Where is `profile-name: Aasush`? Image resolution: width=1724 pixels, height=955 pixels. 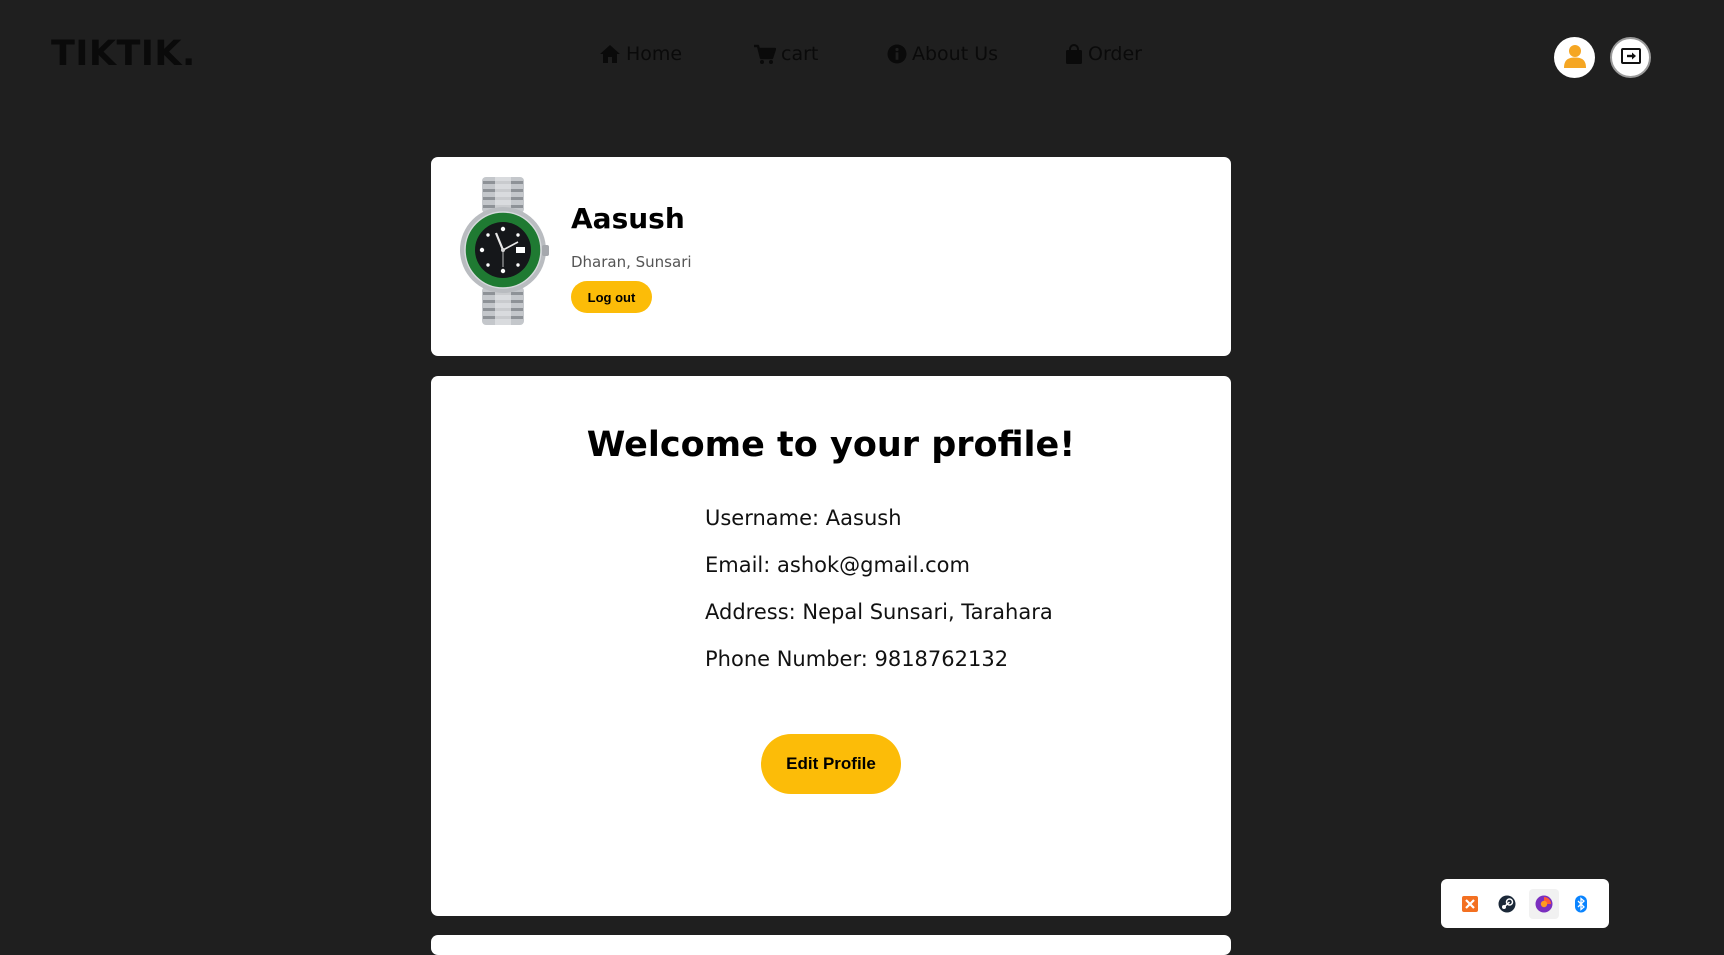
profile-name: Aasush is located at coordinates (628, 218).